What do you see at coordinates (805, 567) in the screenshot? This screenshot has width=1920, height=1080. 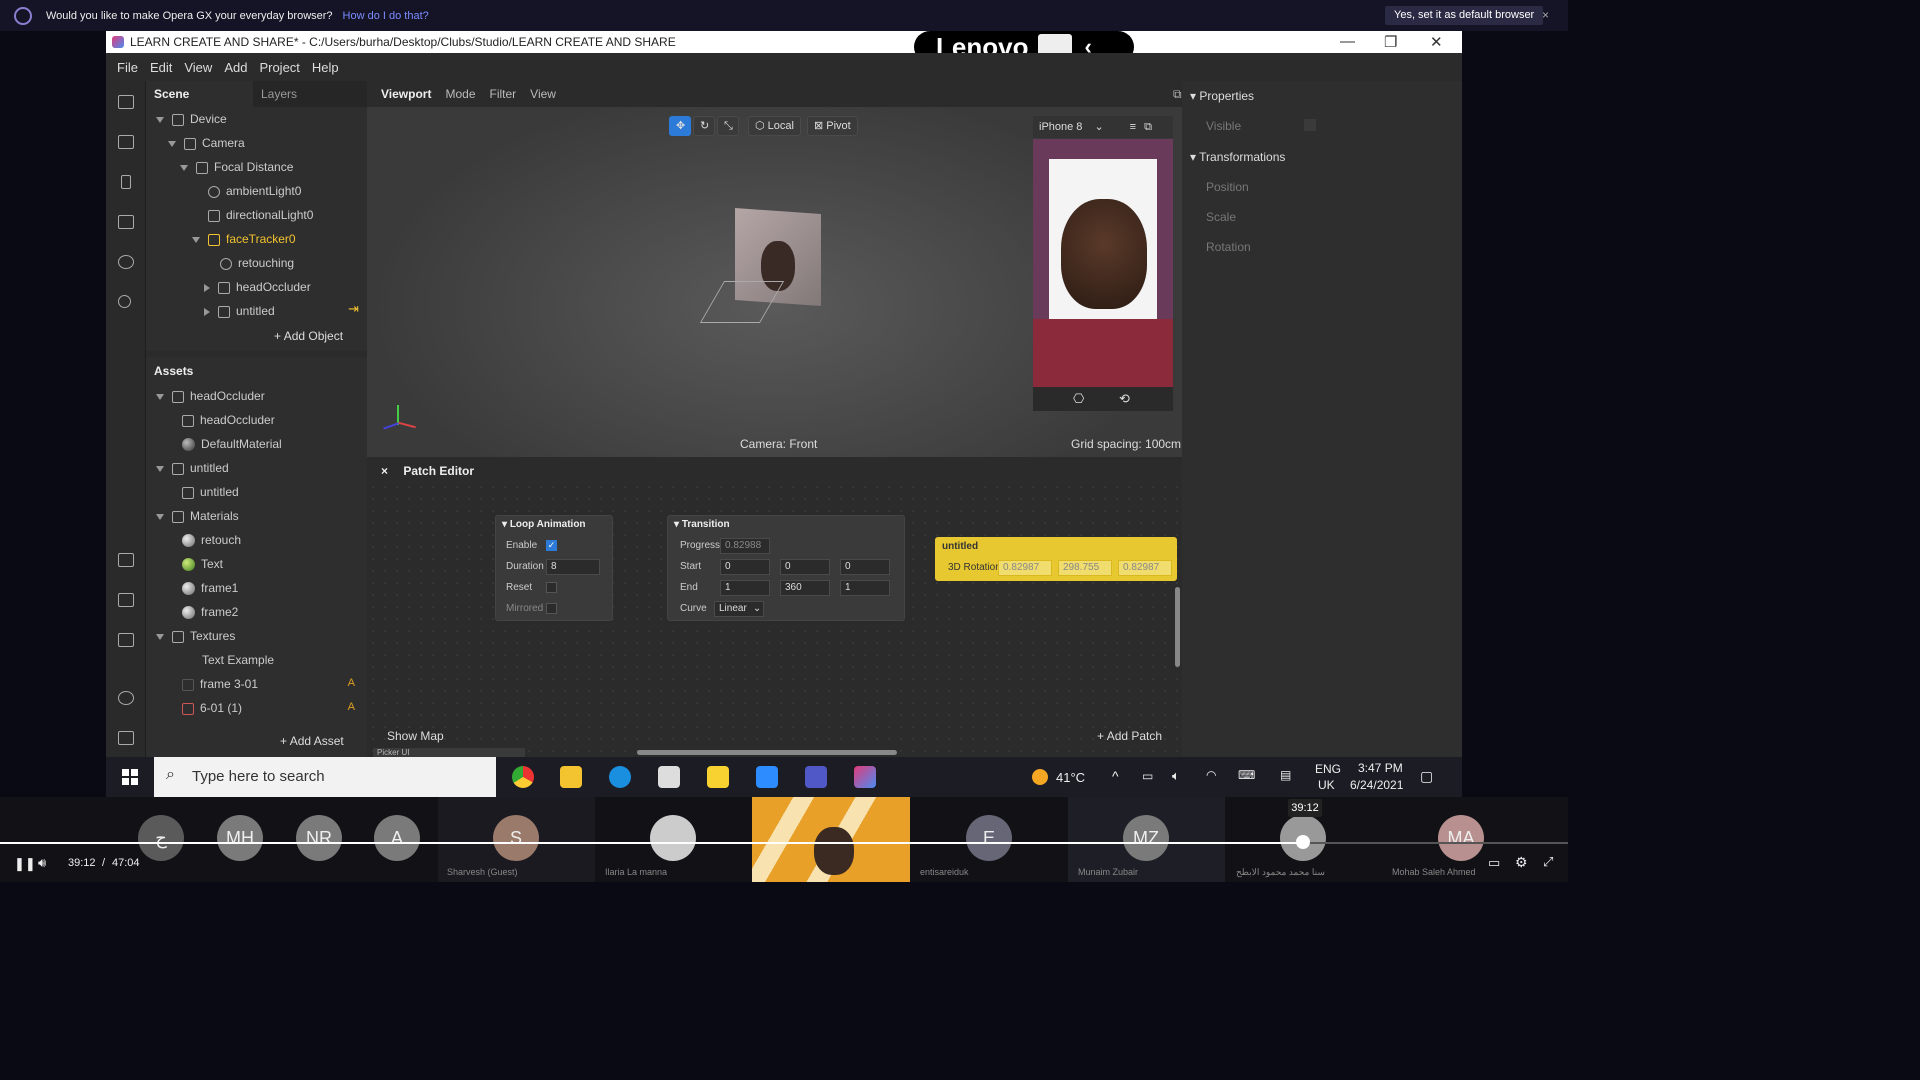 I see `start-y-field: 0` at bounding box center [805, 567].